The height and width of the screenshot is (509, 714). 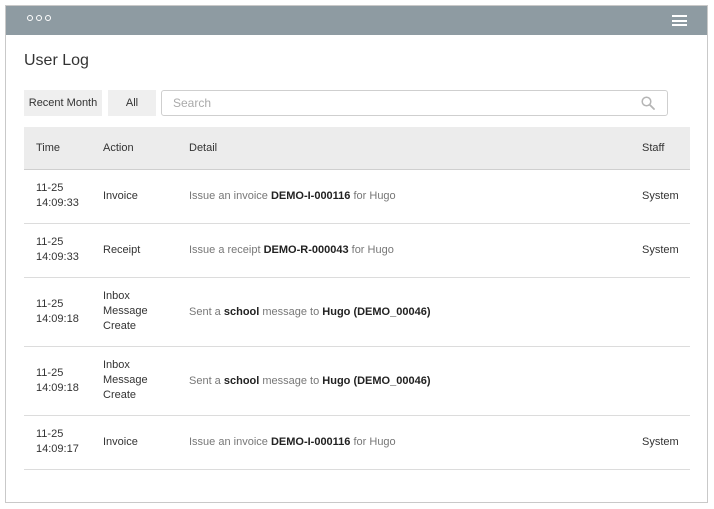 What do you see at coordinates (356, 20) in the screenshot?
I see `title-bar` at bounding box center [356, 20].